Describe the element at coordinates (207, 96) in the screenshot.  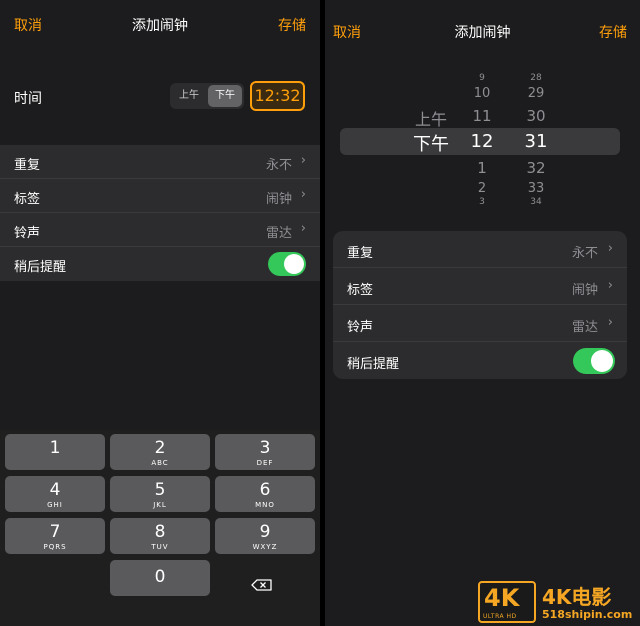
I see `ampm-segmented-control: 上午 下午` at that location.